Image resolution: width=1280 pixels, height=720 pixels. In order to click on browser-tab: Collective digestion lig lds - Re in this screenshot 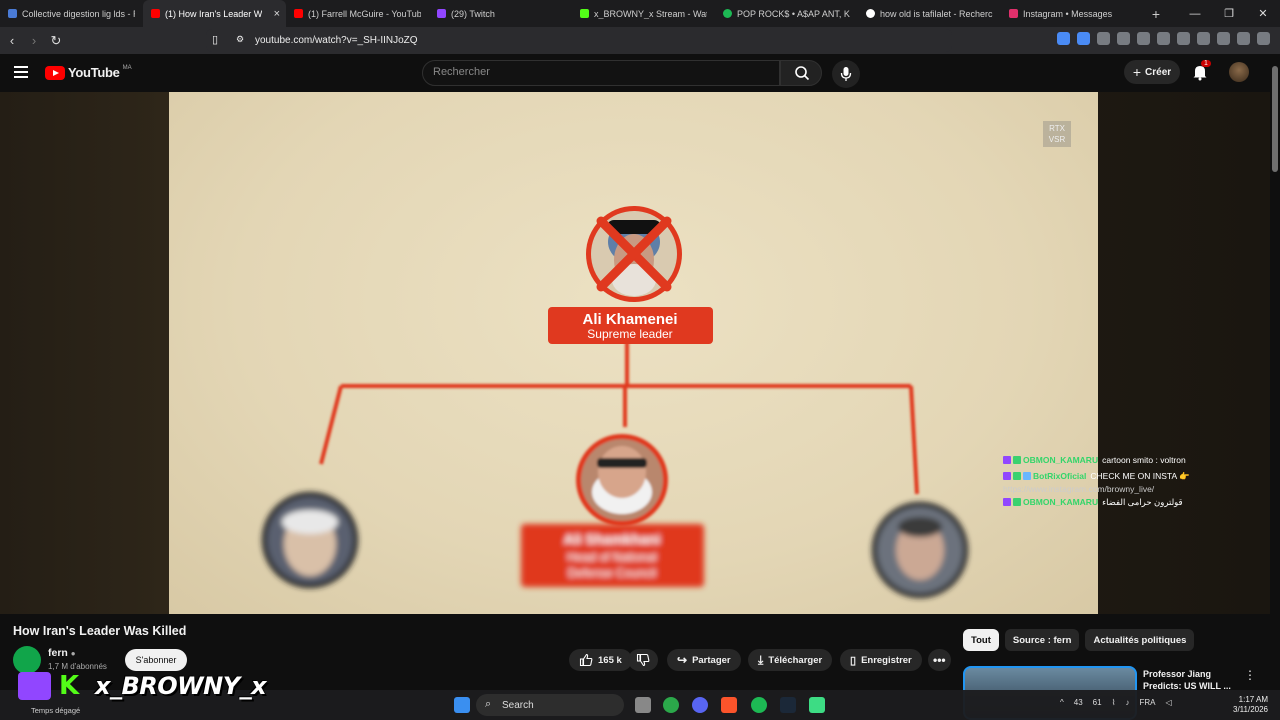, I will do `click(71, 13)`.